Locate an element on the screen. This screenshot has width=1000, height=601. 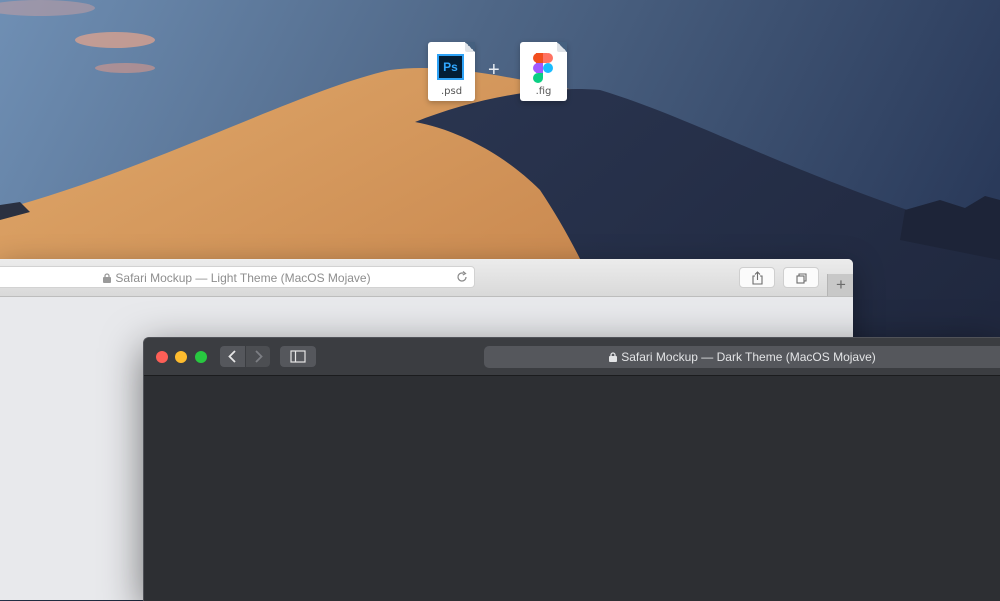
reload-icon is located at coordinates (462, 277).